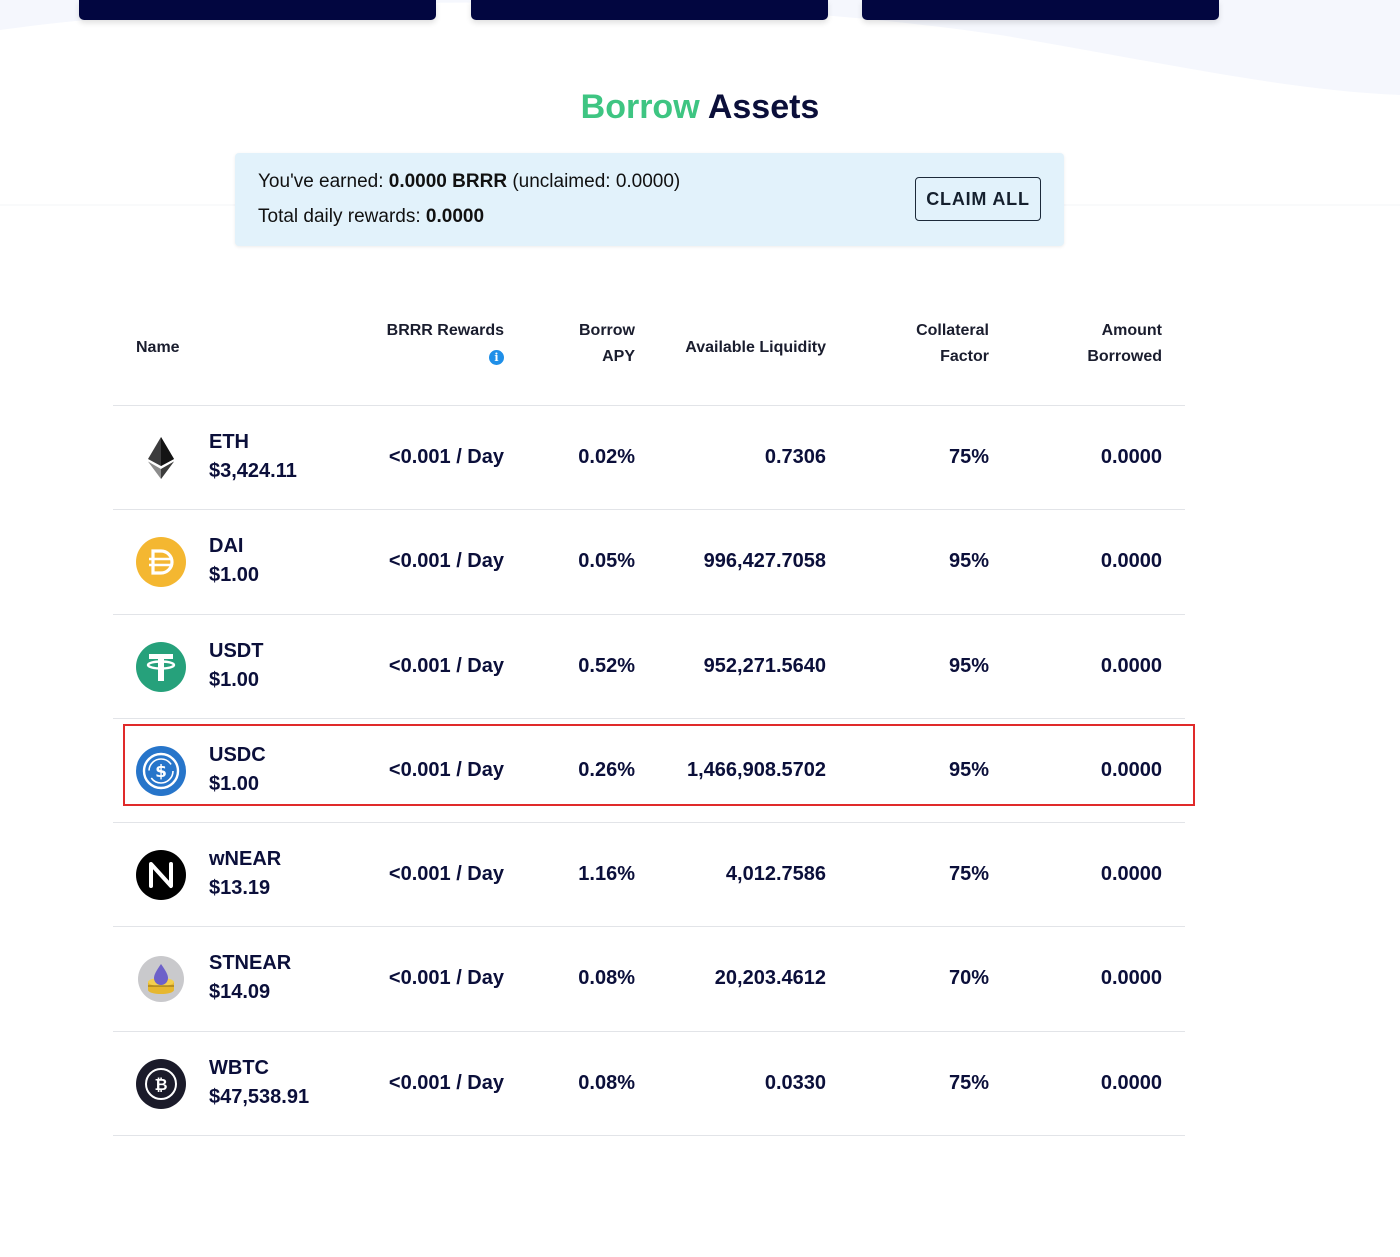 This screenshot has height=1257, width=1400. I want to click on column-header-borrow-apy: Borrow APY, so click(607, 344).